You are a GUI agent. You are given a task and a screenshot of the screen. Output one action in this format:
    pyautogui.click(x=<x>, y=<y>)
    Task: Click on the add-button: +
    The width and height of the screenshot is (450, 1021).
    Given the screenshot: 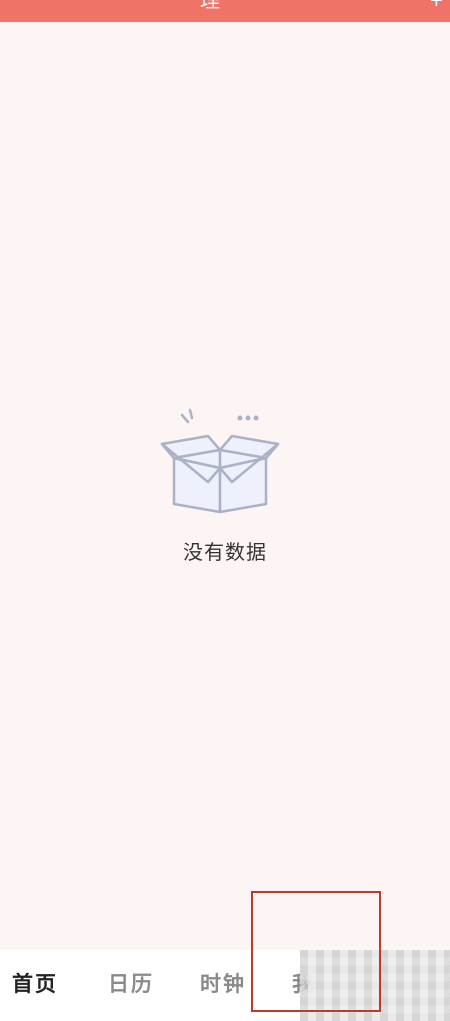 What is the action you would take?
    pyautogui.click(x=436, y=6)
    